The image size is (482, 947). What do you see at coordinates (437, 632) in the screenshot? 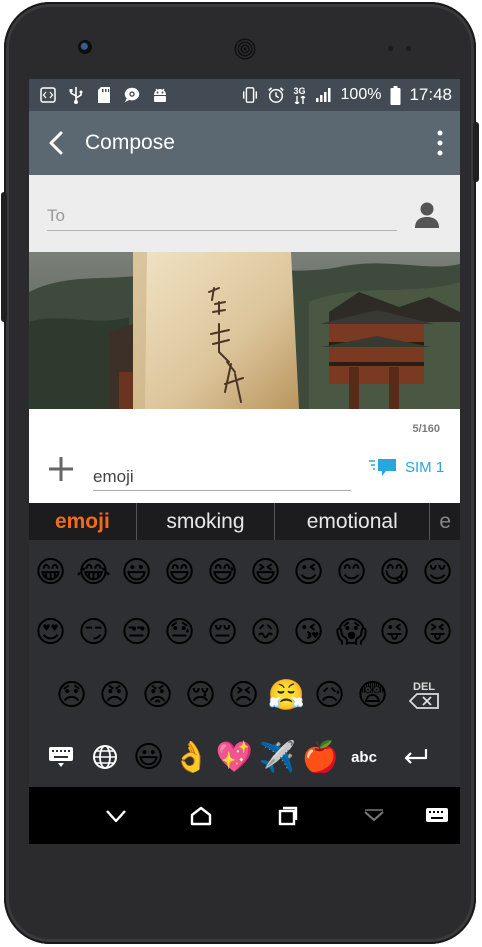
I see `emoji-key: 😝` at bounding box center [437, 632].